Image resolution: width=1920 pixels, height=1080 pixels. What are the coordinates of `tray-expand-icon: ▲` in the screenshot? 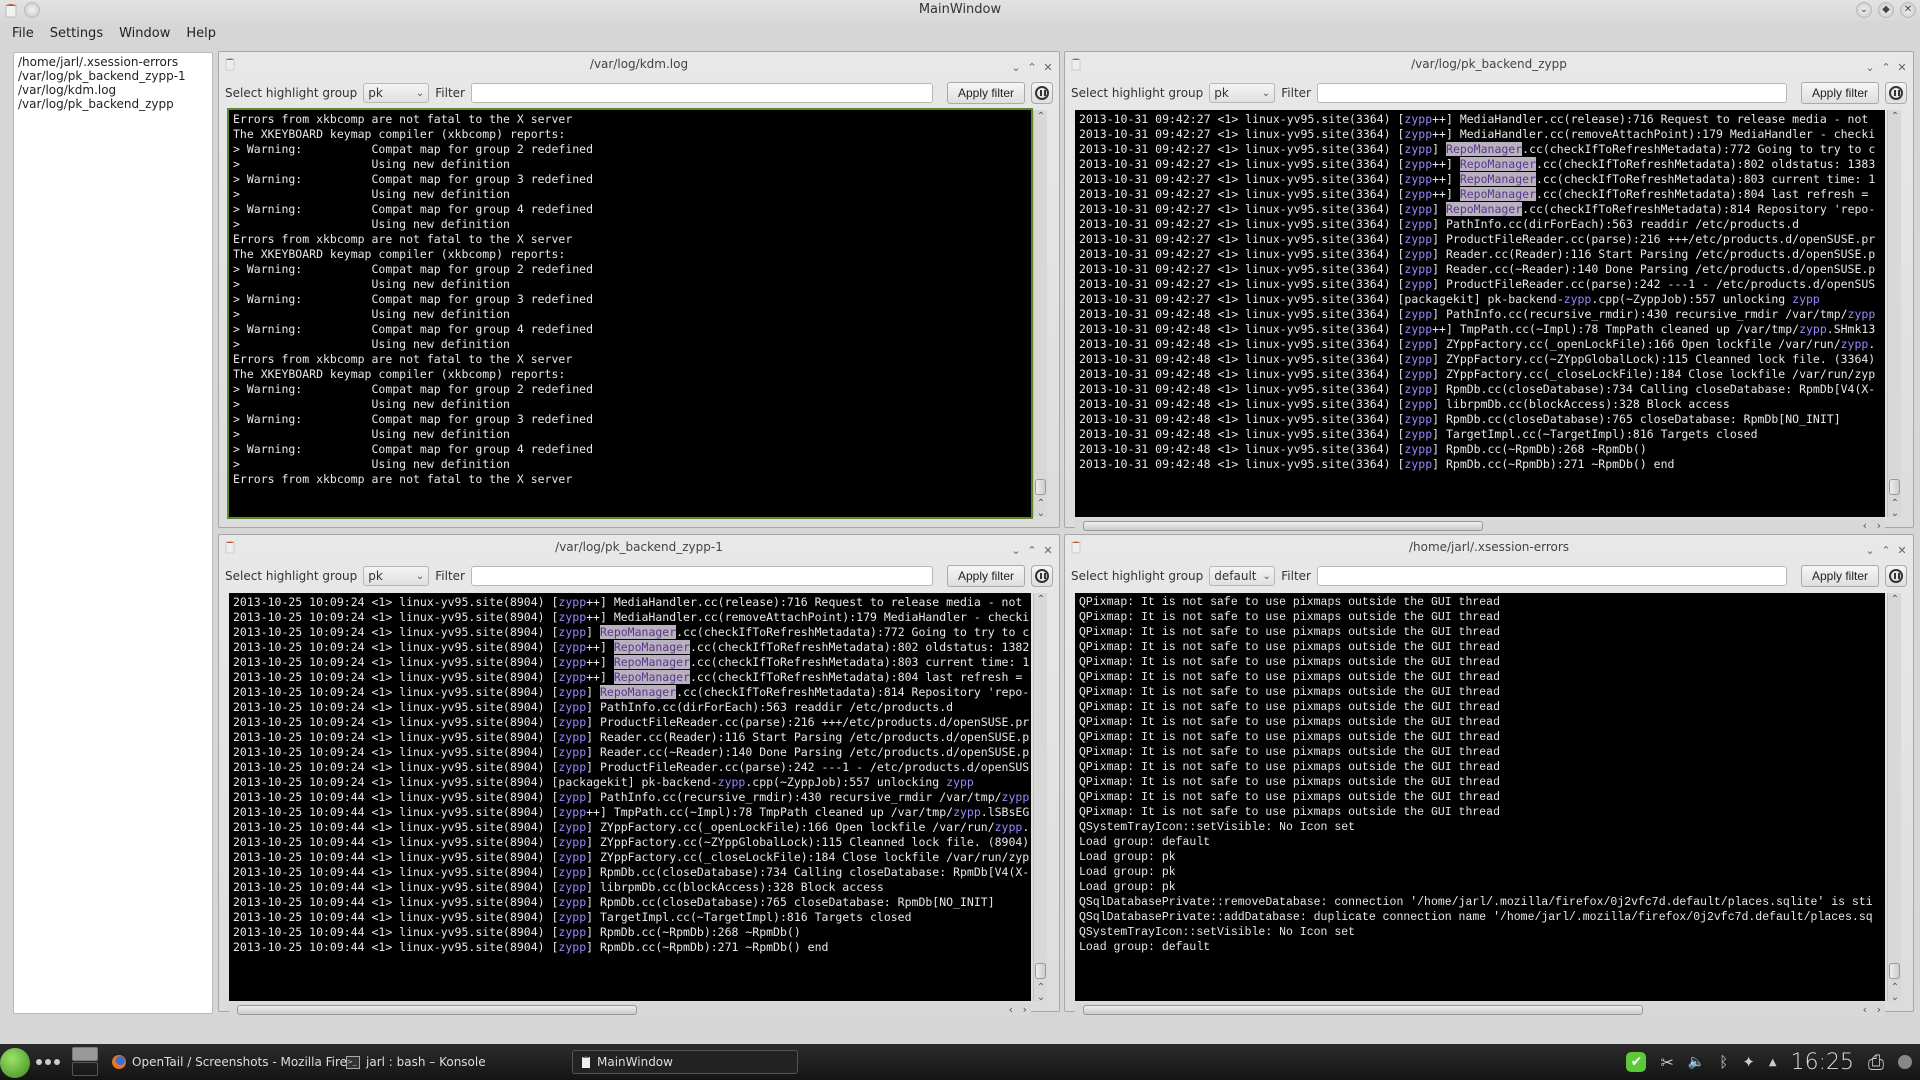 It's located at (1773, 1062).